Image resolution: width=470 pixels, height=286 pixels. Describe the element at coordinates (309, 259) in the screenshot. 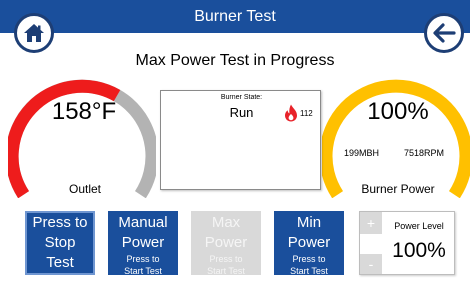

I see `min-button-sub1: Press to` at that location.